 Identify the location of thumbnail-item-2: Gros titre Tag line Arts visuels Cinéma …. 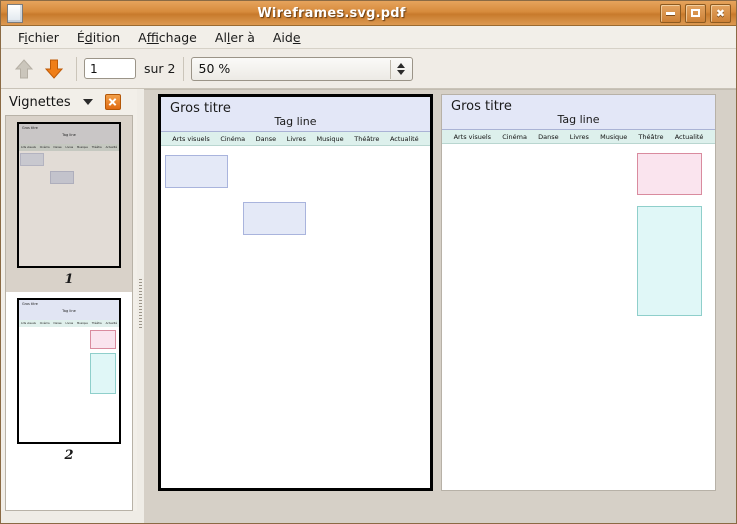
(69, 380).